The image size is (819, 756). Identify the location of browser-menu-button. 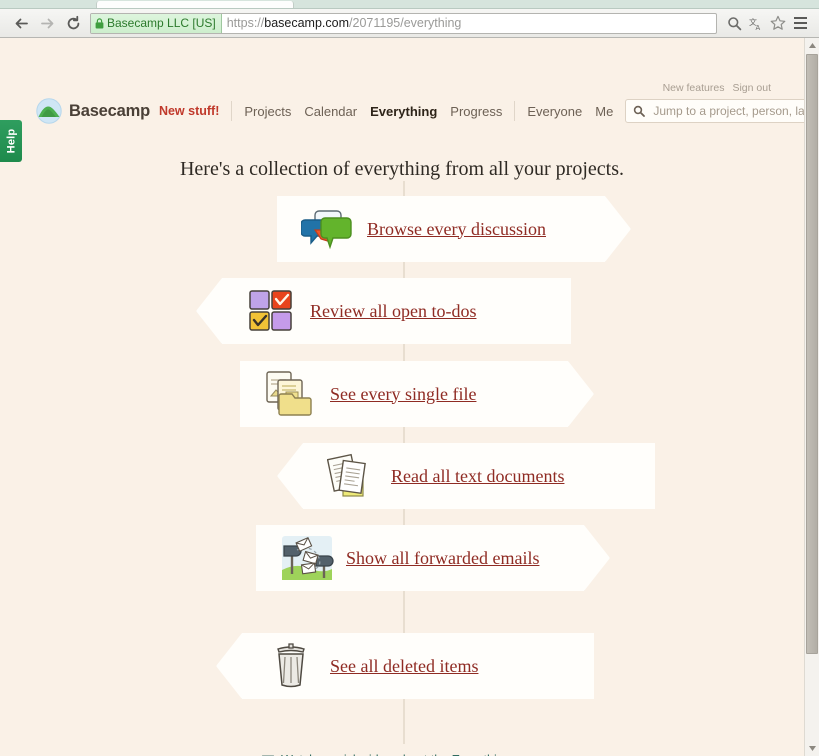
(800, 23).